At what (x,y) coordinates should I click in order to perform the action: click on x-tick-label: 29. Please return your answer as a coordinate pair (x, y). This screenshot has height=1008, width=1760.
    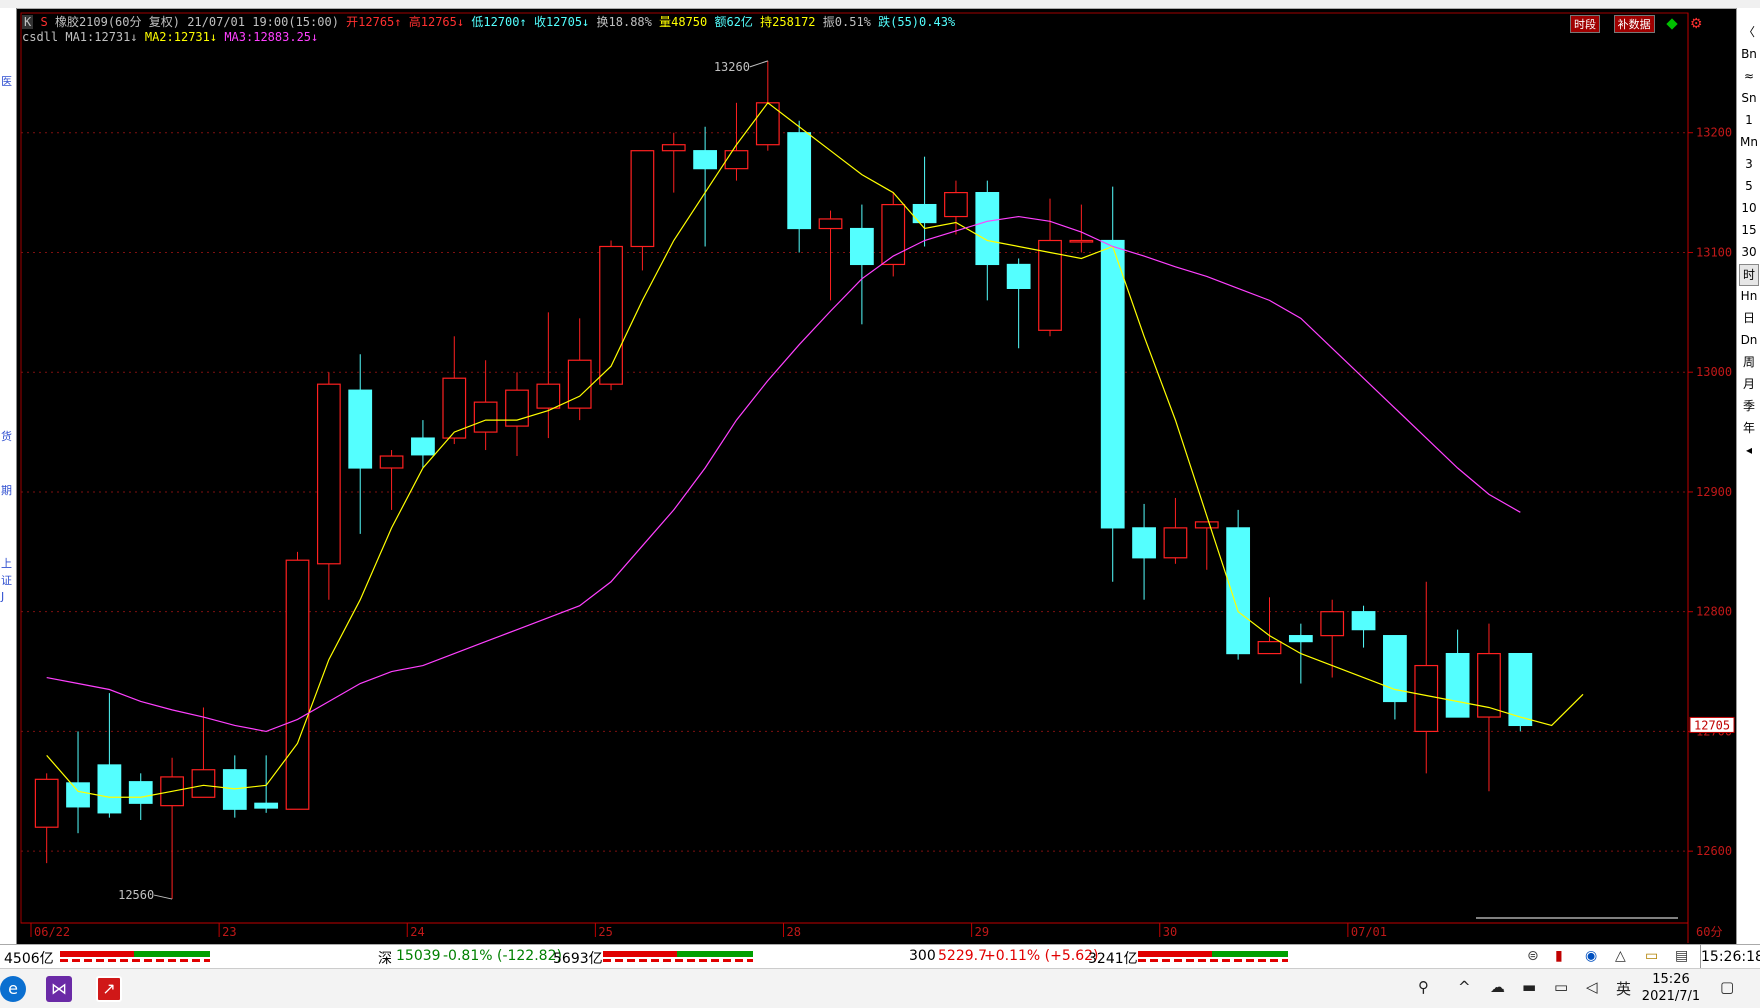
    Looking at the image, I should click on (982, 932).